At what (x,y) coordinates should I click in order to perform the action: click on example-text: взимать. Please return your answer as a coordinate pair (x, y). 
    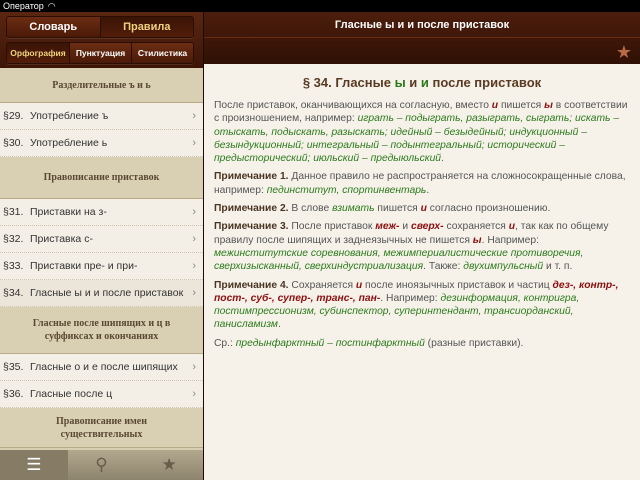
    Looking at the image, I should click on (353, 209).